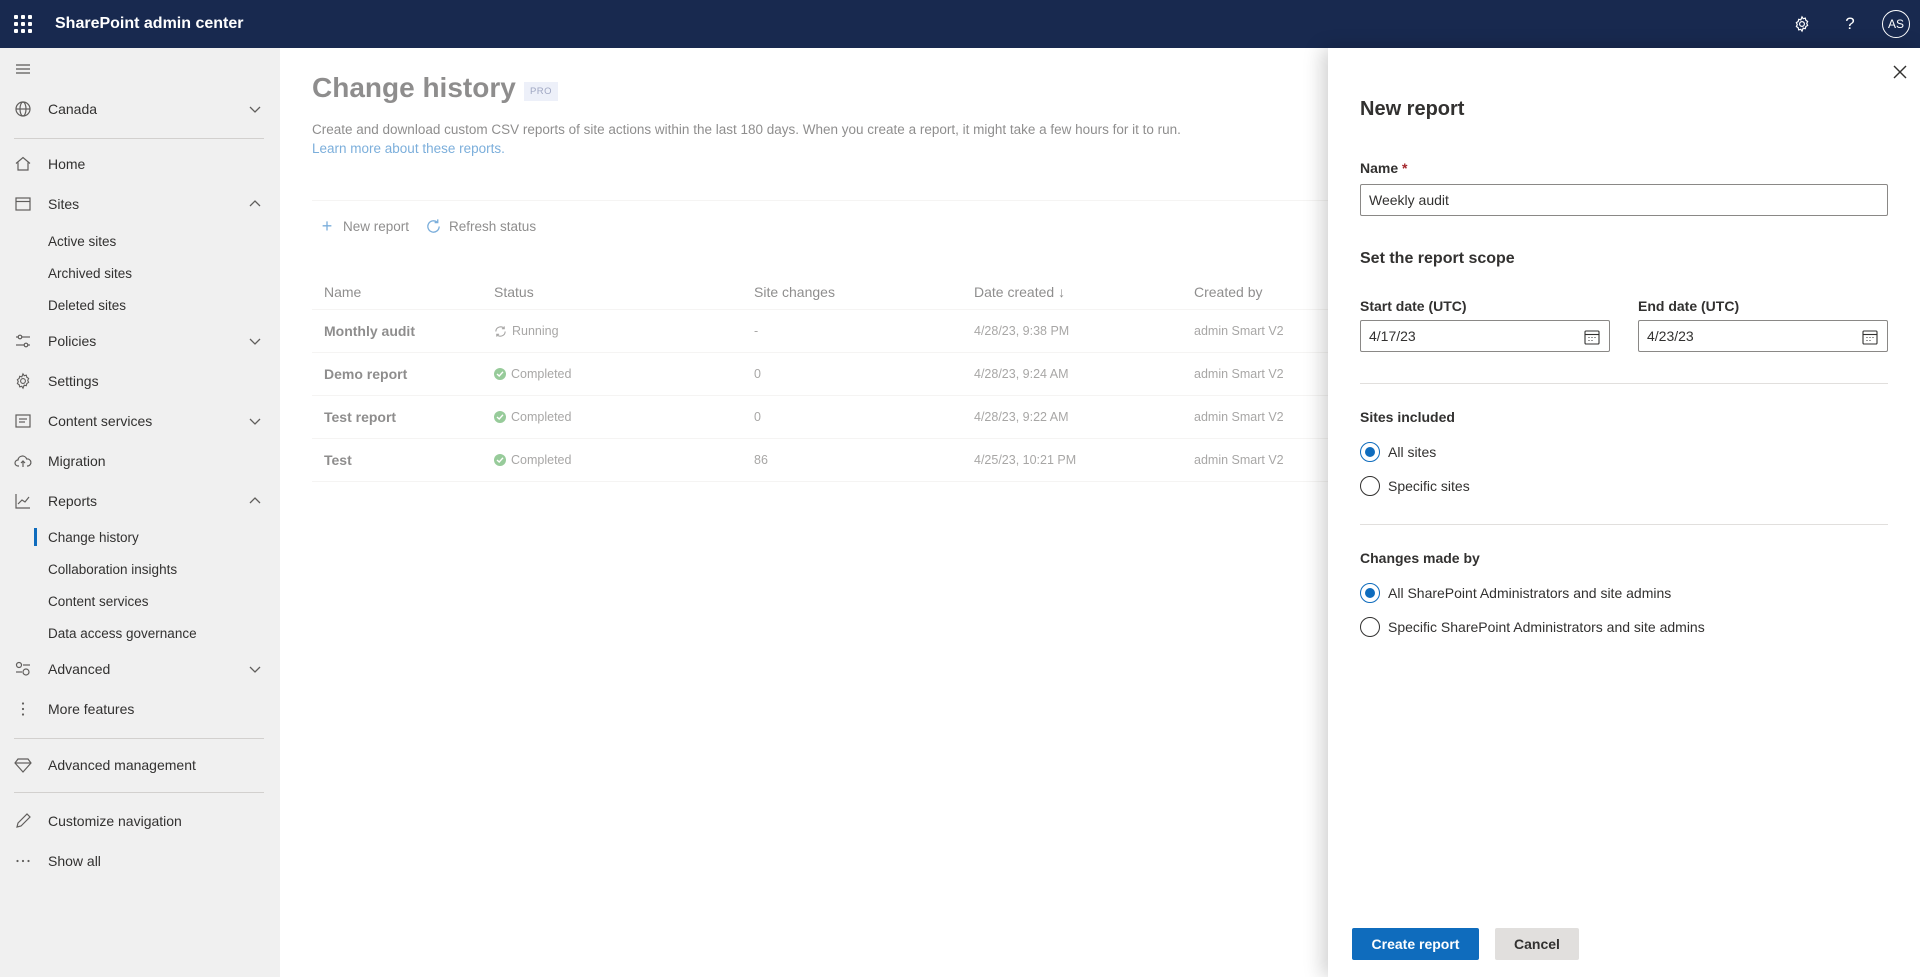  I want to click on sidebar-item-label: More features, so click(91, 709).